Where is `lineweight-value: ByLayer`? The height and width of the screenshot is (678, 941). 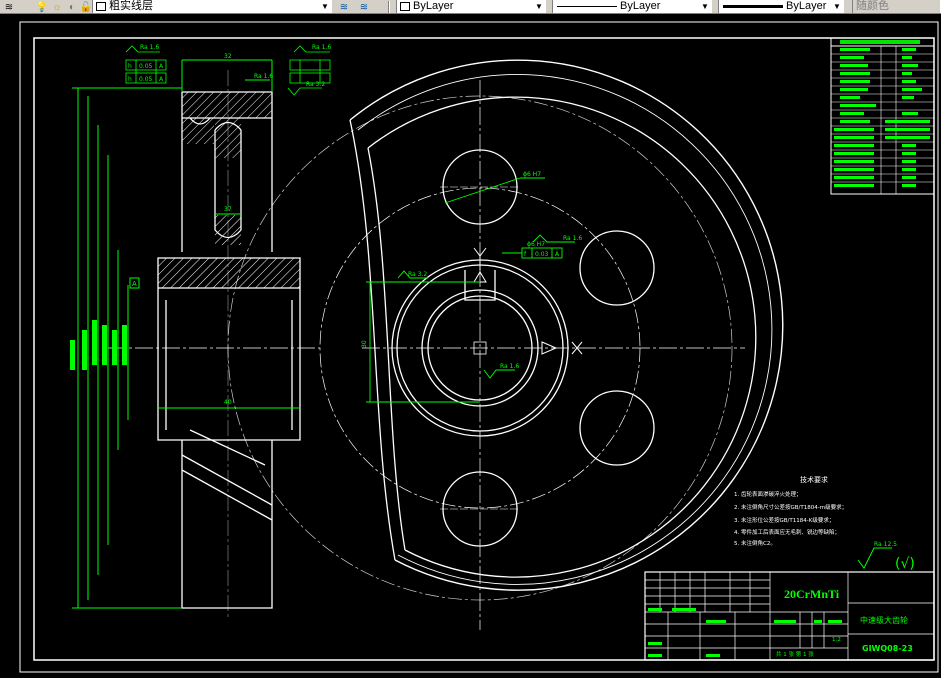
lineweight-value: ByLayer is located at coordinates (806, 6).